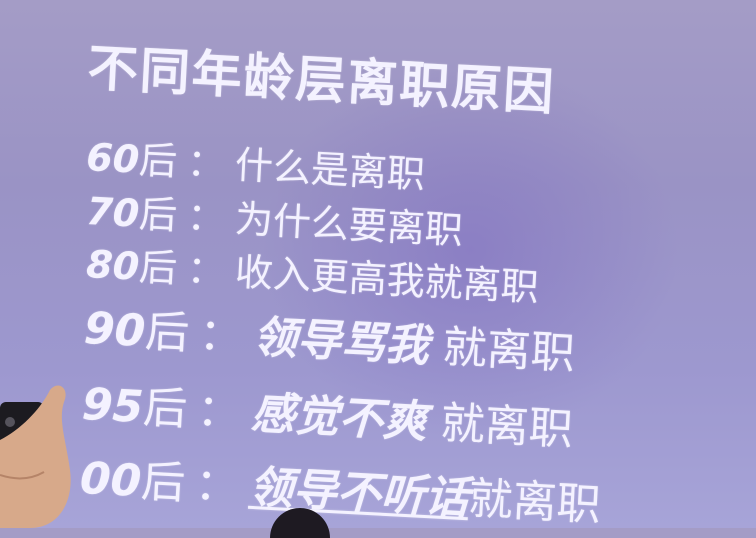 This screenshot has width=756, height=538. What do you see at coordinates (113, 212) in the screenshot?
I see `era-label: 70` at bounding box center [113, 212].